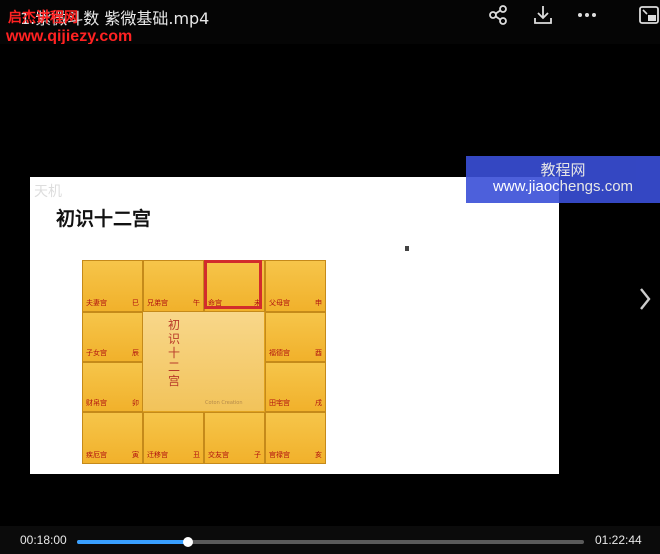  I want to click on chevron-right-icon, so click(648, 299).